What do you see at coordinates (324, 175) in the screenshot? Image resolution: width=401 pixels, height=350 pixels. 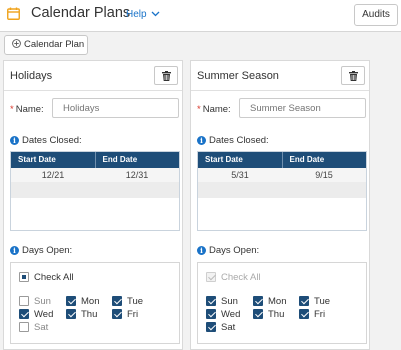 I see `end-date-cell: 9/15` at bounding box center [324, 175].